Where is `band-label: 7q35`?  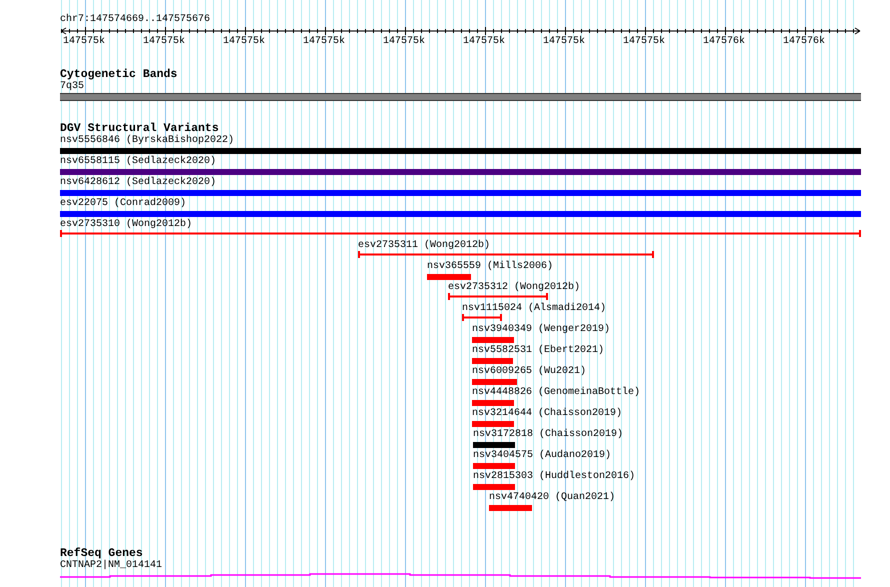 band-label: 7q35 is located at coordinates (73, 87).